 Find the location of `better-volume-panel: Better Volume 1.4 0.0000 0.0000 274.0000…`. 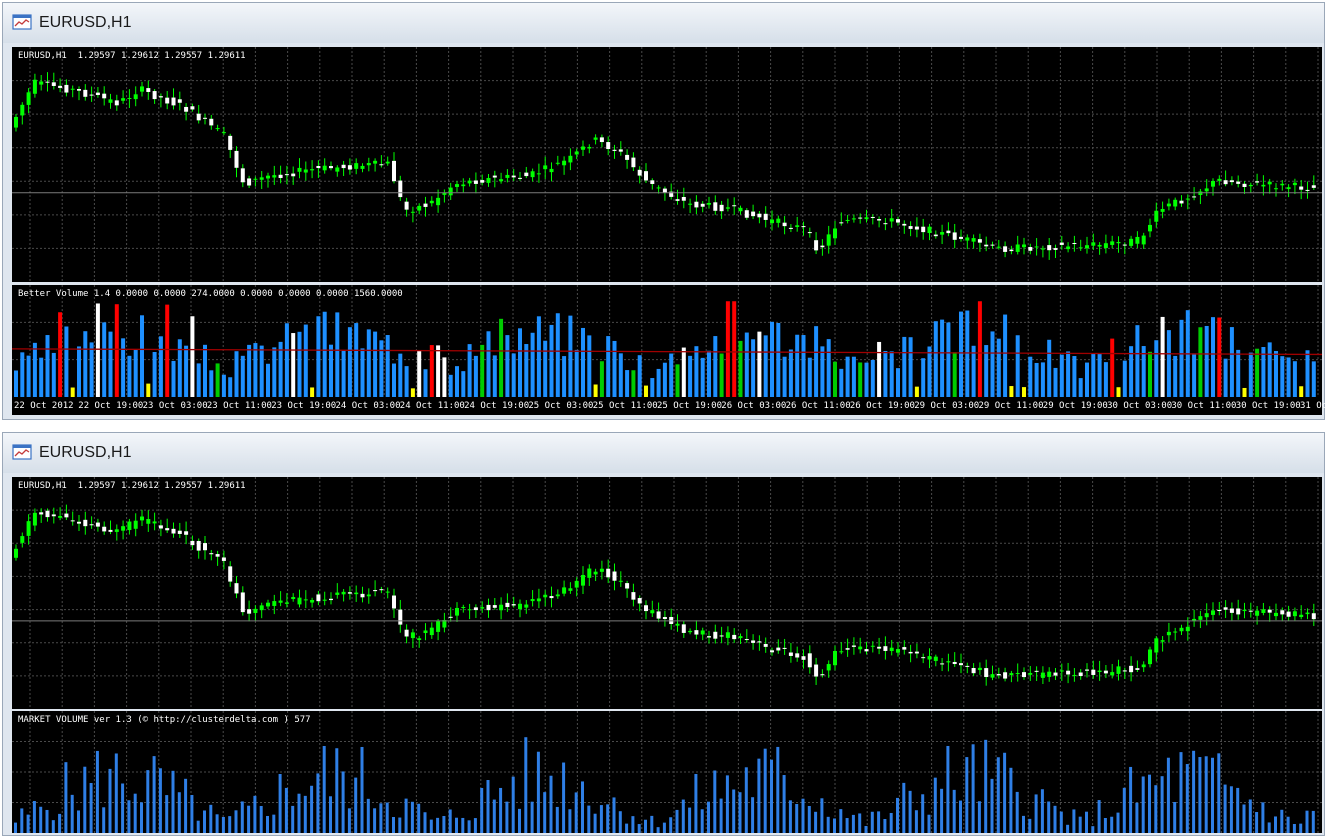

better-volume-panel: Better Volume 1.4 0.0000 0.0000 274.0000… is located at coordinates (667, 341).